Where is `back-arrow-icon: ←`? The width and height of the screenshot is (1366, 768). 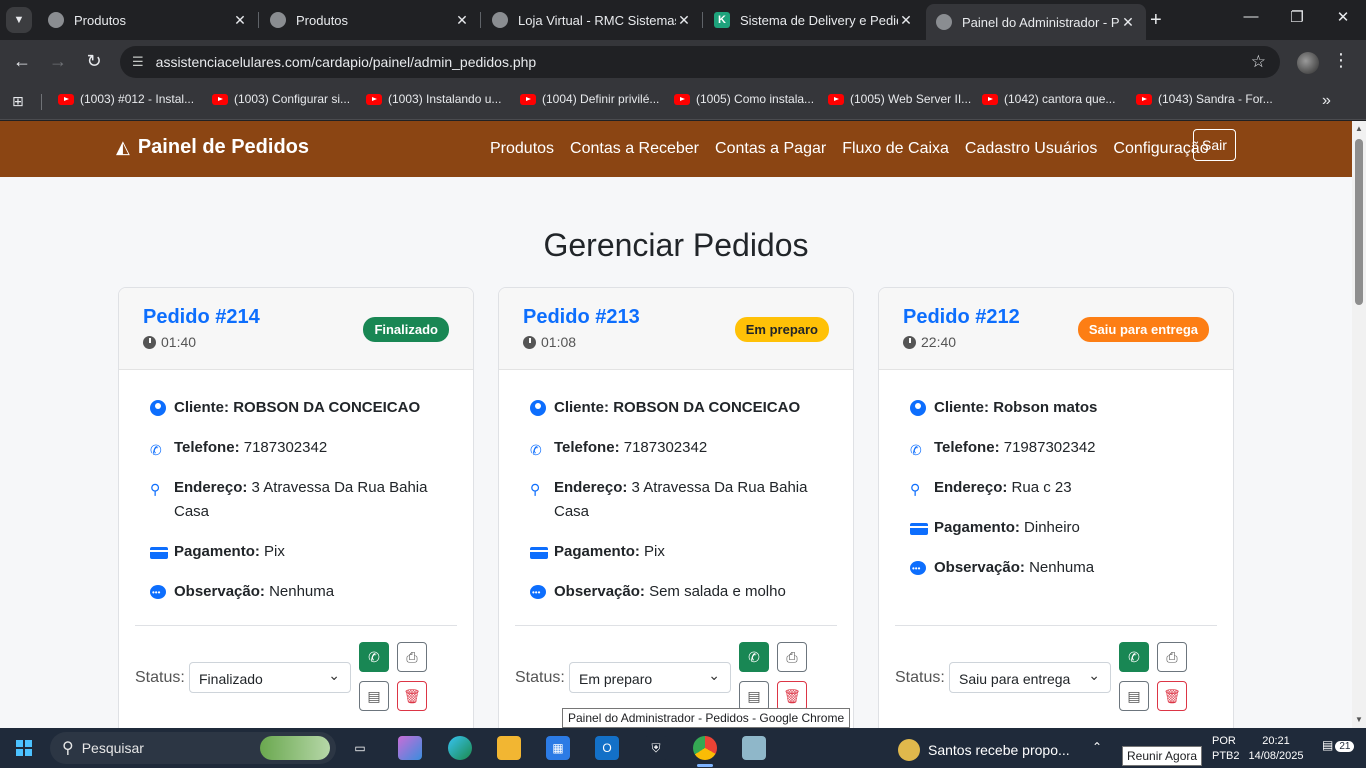
back-arrow-icon: ← is located at coordinates (22, 61).